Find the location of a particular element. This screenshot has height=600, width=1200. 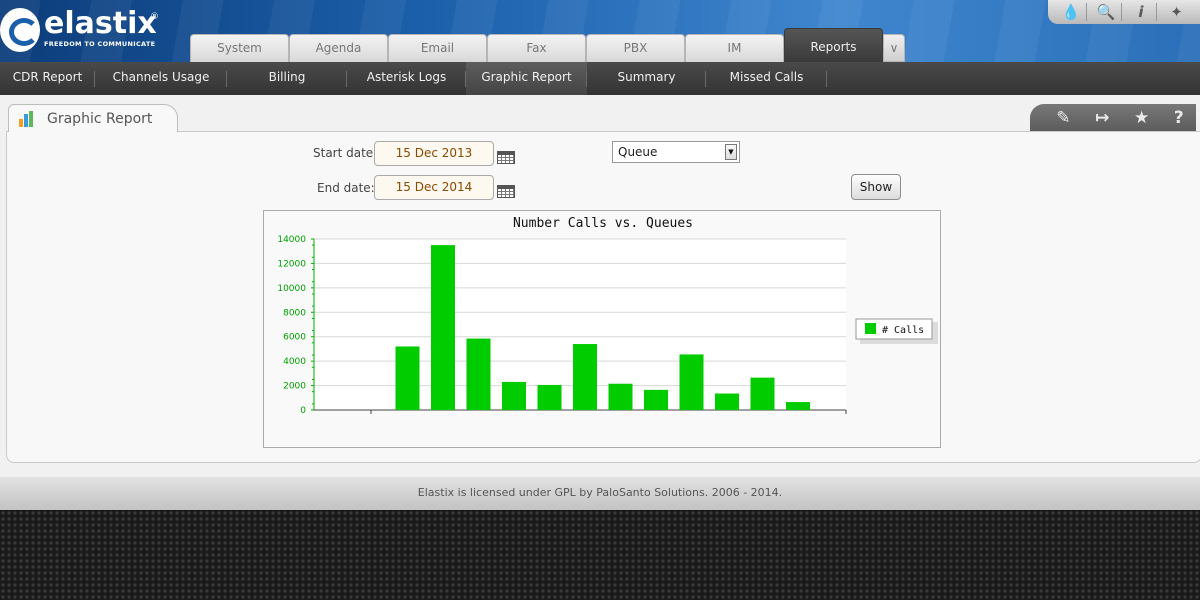

tab-agenda: Agenda is located at coordinates (338, 48).